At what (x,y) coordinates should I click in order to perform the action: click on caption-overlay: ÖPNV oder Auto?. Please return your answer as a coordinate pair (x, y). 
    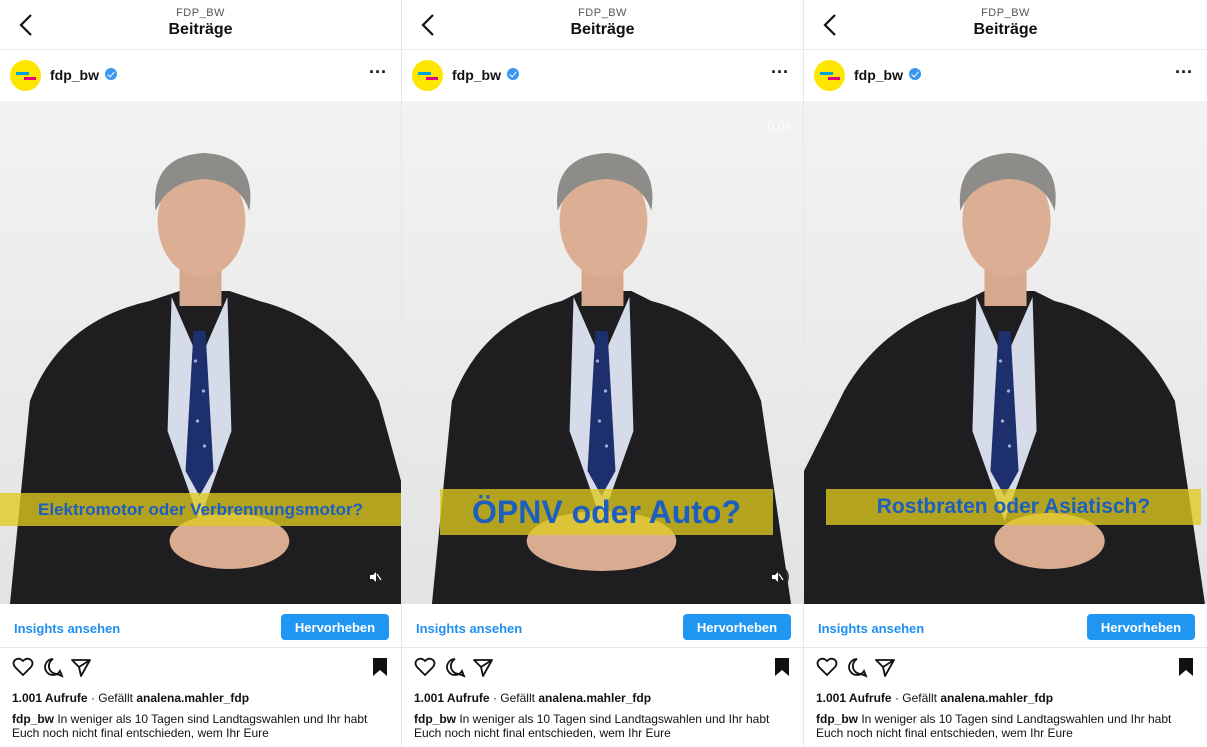
    Looking at the image, I should click on (606, 512).